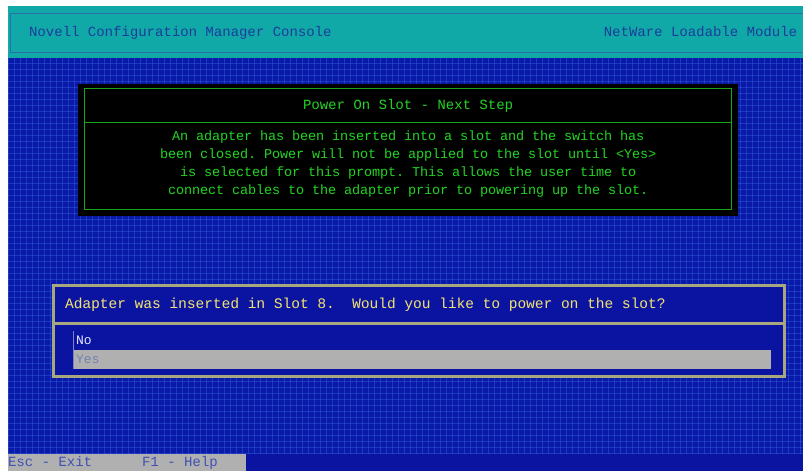 Image resolution: width=803 pixels, height=471 pixels. Describe the element at coordinates (180, 33) in the screenshot. I see `app-title: Novell Configuration Manager Console` at that location.